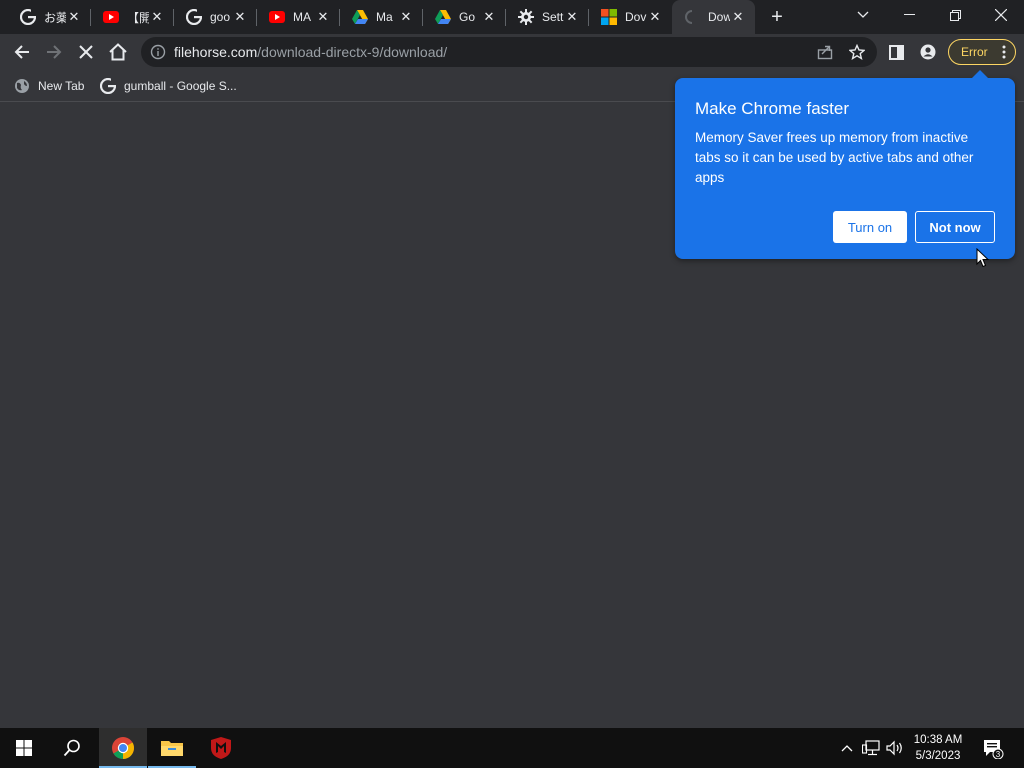 The image size is (1024, 768). Describe the element at coordinates (870, 227) in the screenshot. I see `turn-on-button: Turn on` at that location.